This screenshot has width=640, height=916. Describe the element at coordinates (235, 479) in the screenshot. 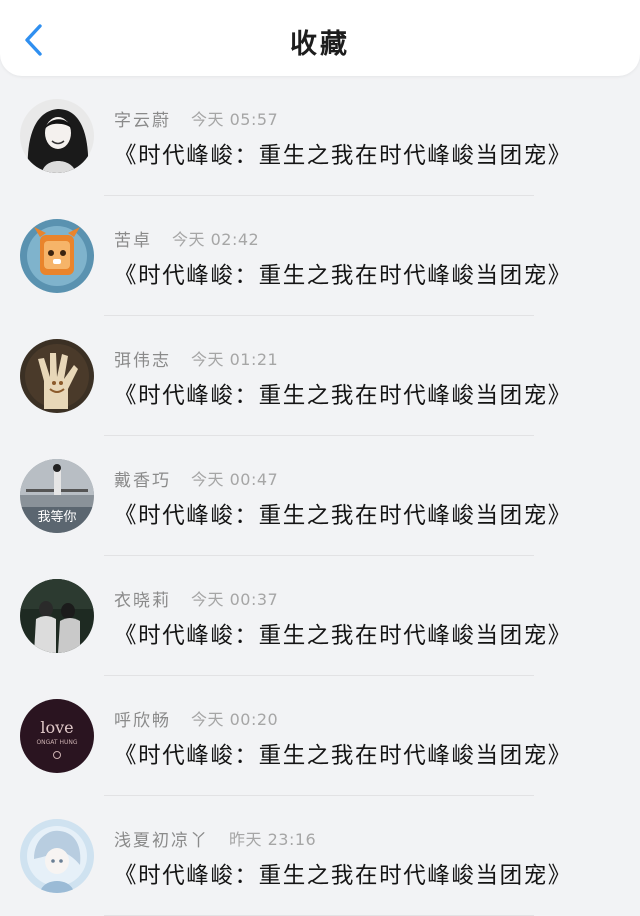

I see `timestamp: 今天 00:47` at that location.